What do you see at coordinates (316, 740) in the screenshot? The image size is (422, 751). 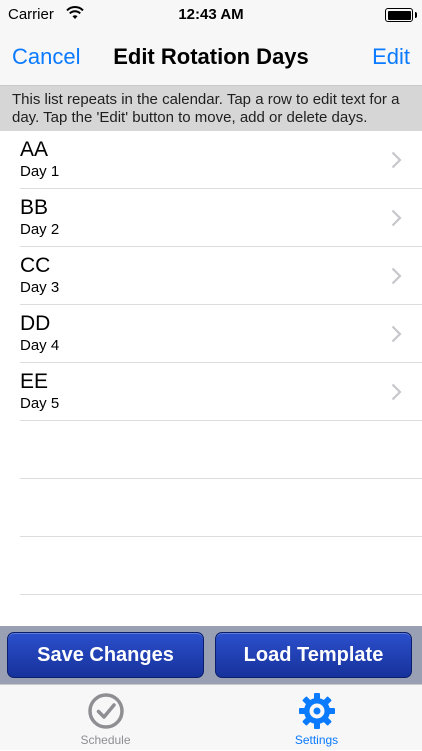 I see `tab-label: Settings` at bounding box center [316, 740].